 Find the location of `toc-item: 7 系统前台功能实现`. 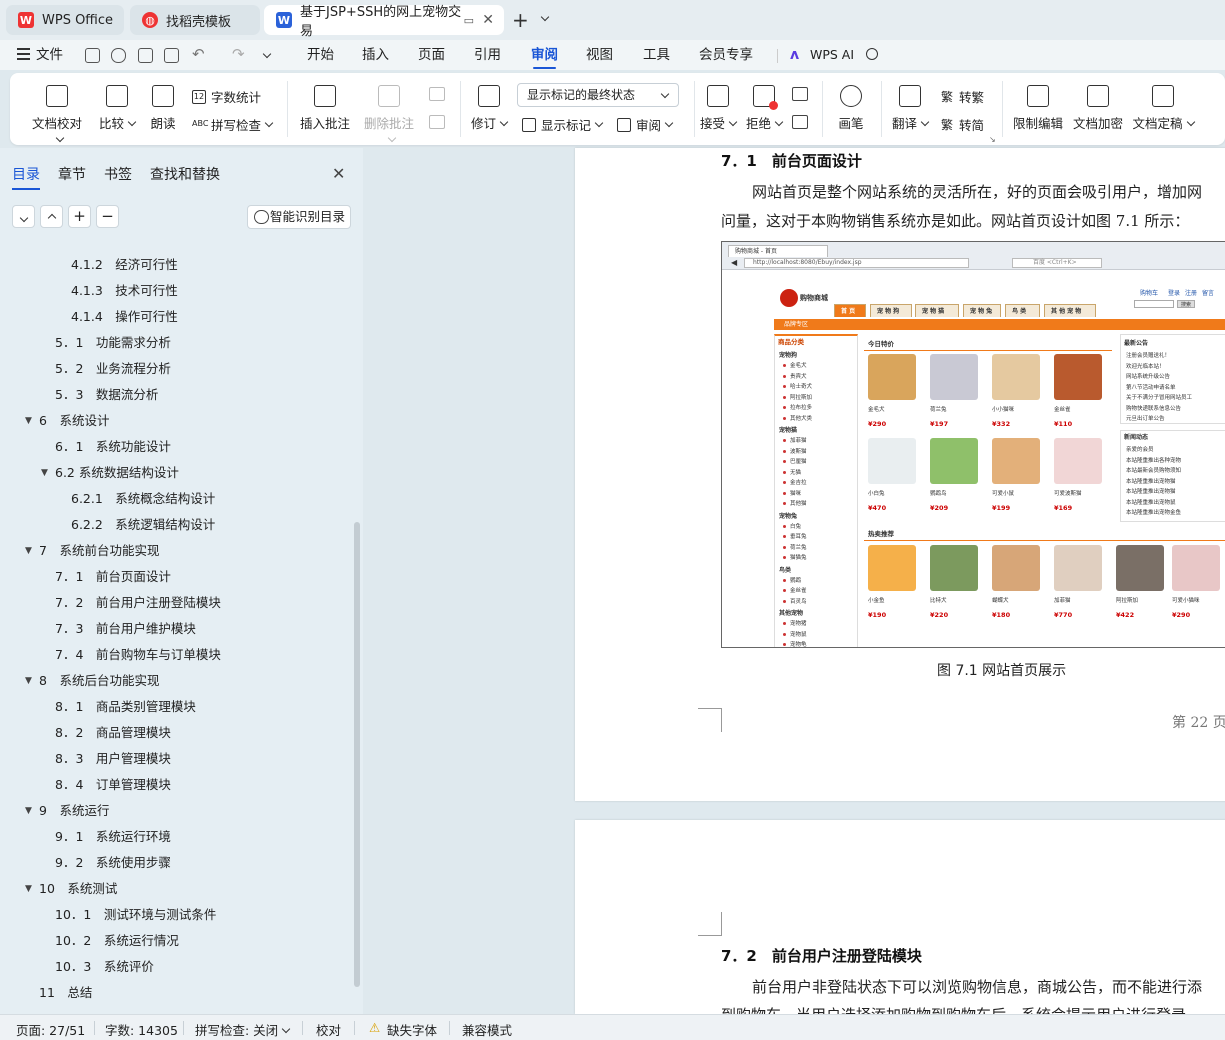

toc-item: 7 系统前台功能实现 is located at coordinates (99, 551).